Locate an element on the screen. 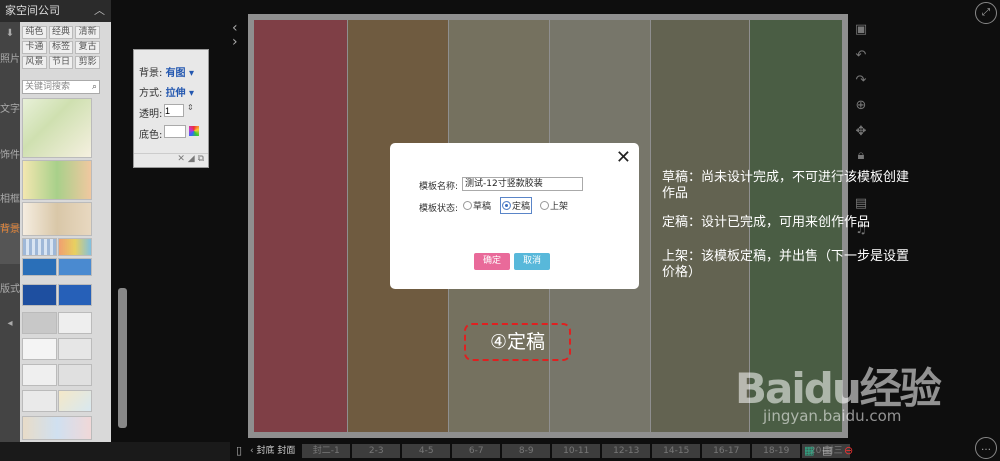 This screenshot has height=461, width=1000. watermark-url: jingyan.baidu.com is located at coordinates (832, 416).